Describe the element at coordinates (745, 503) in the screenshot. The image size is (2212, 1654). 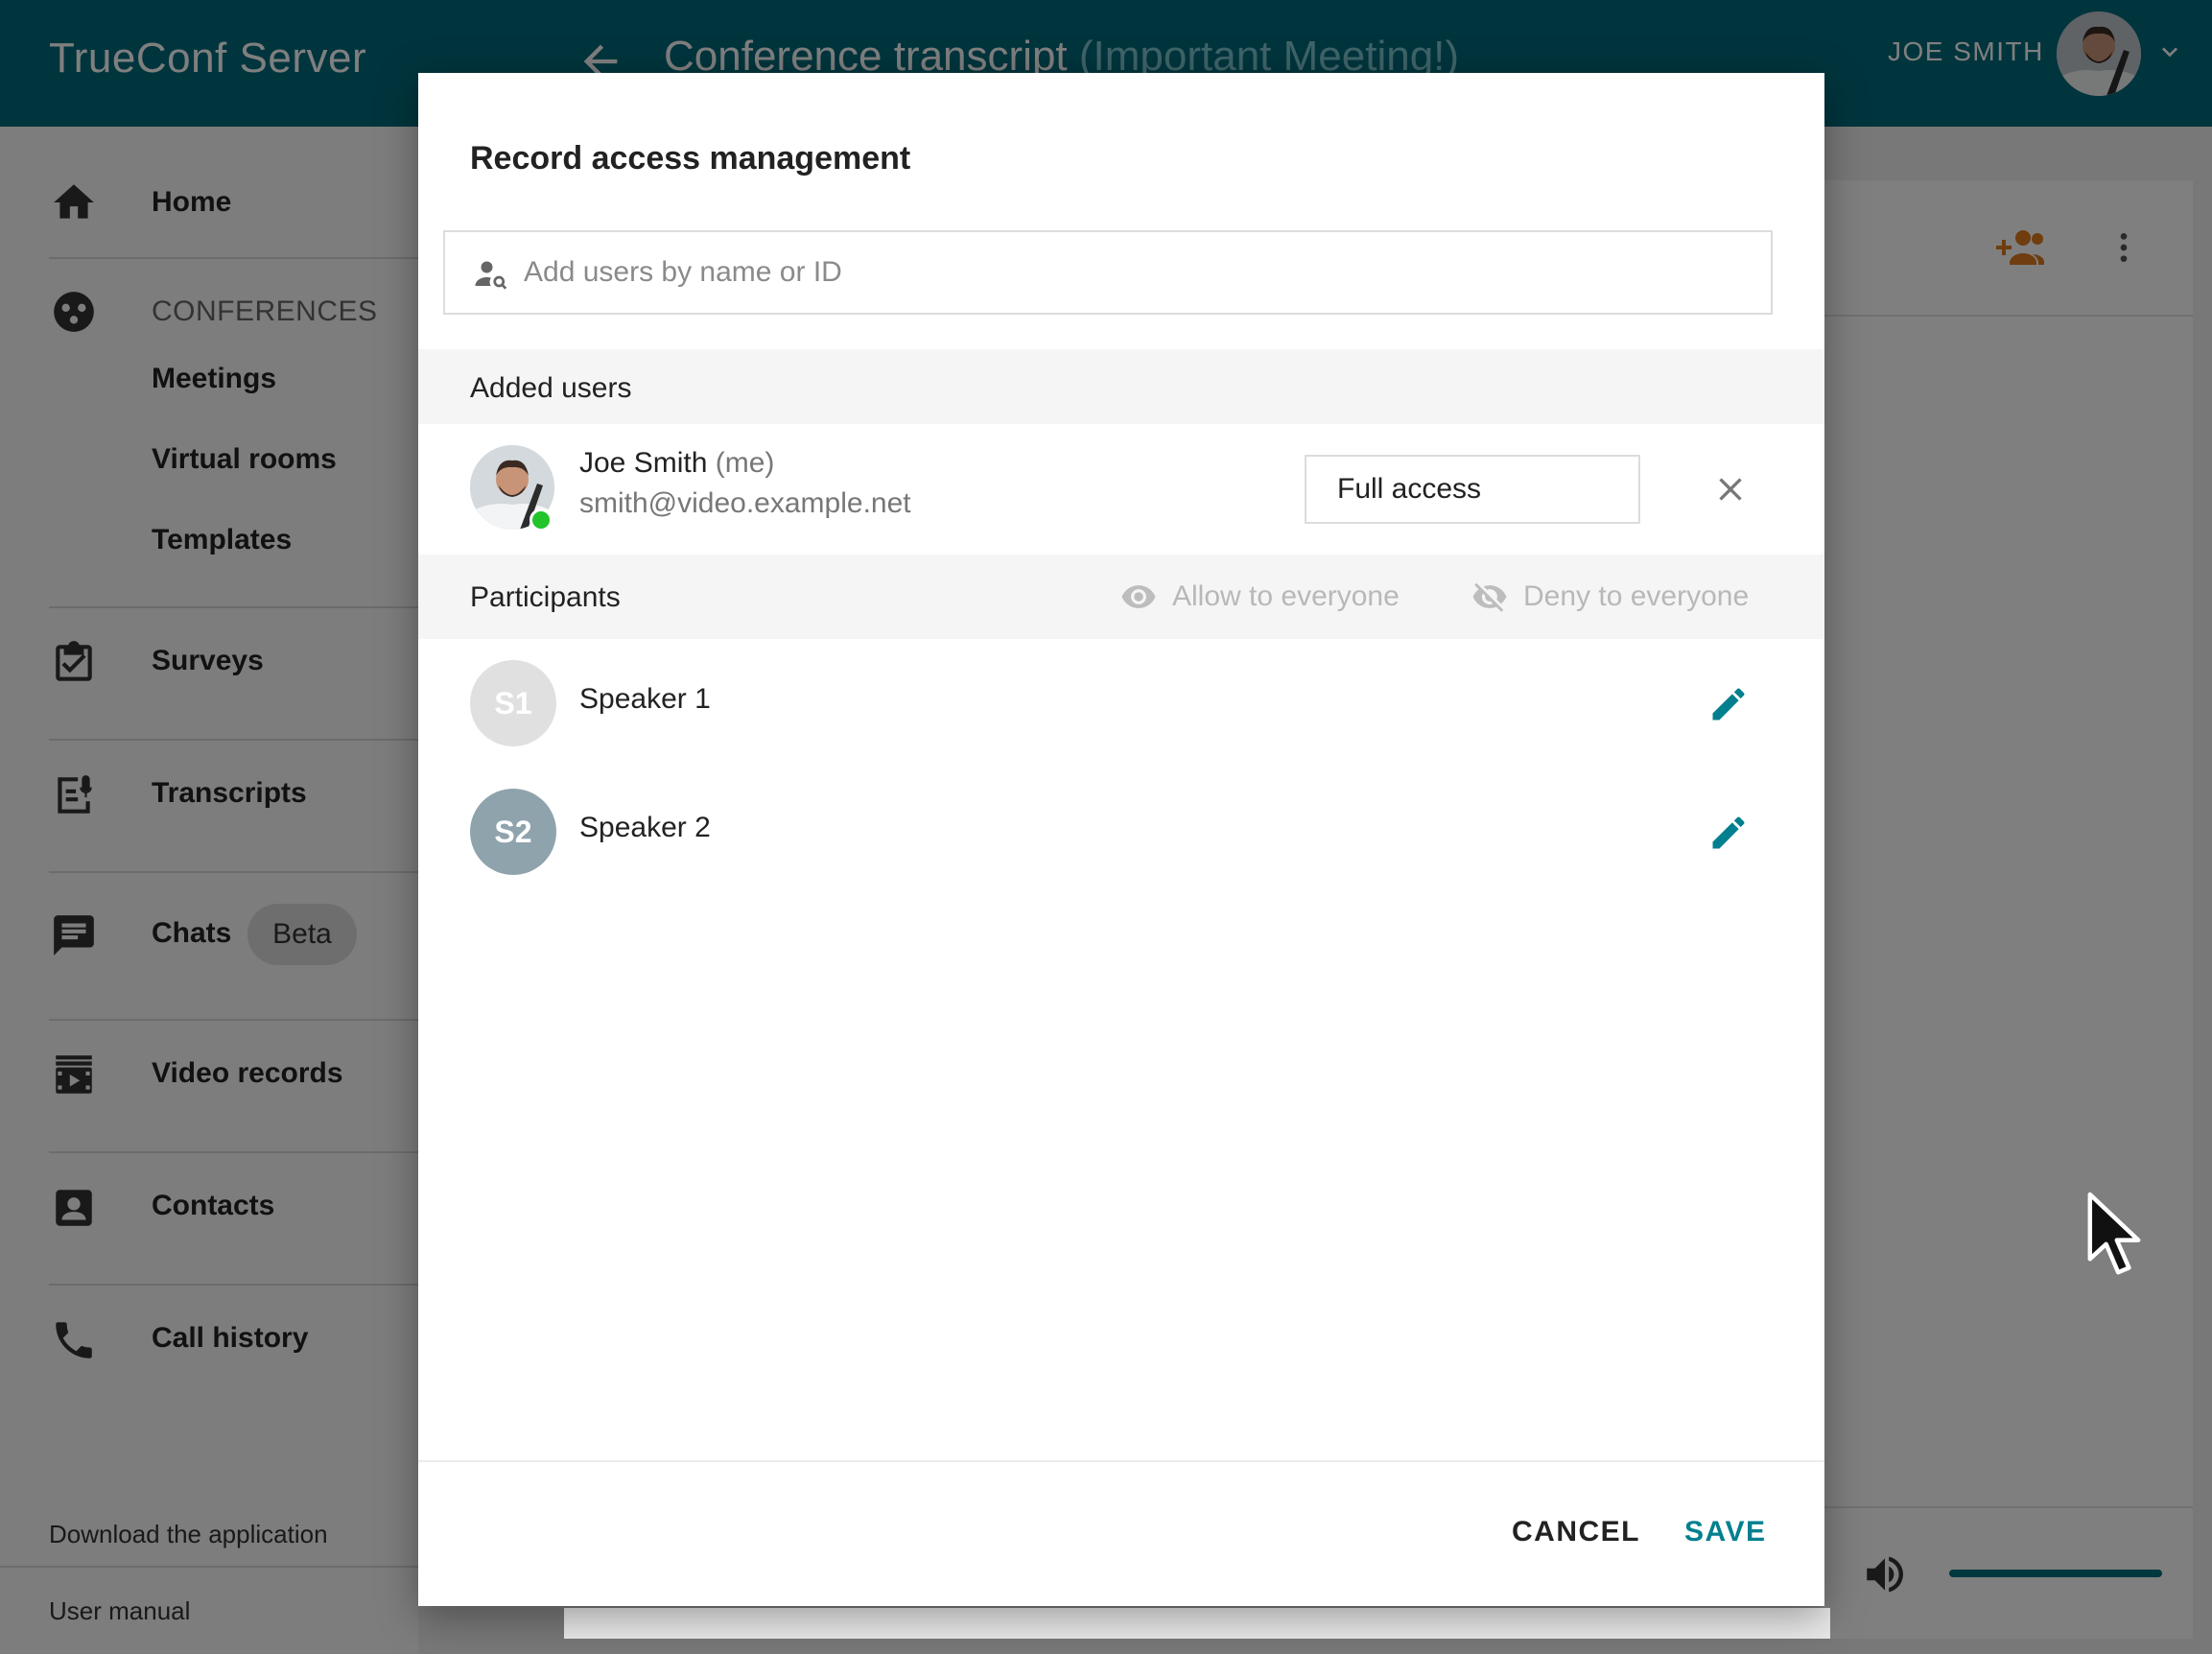
I see `added-user-email: smith@video.example.net` at that location.